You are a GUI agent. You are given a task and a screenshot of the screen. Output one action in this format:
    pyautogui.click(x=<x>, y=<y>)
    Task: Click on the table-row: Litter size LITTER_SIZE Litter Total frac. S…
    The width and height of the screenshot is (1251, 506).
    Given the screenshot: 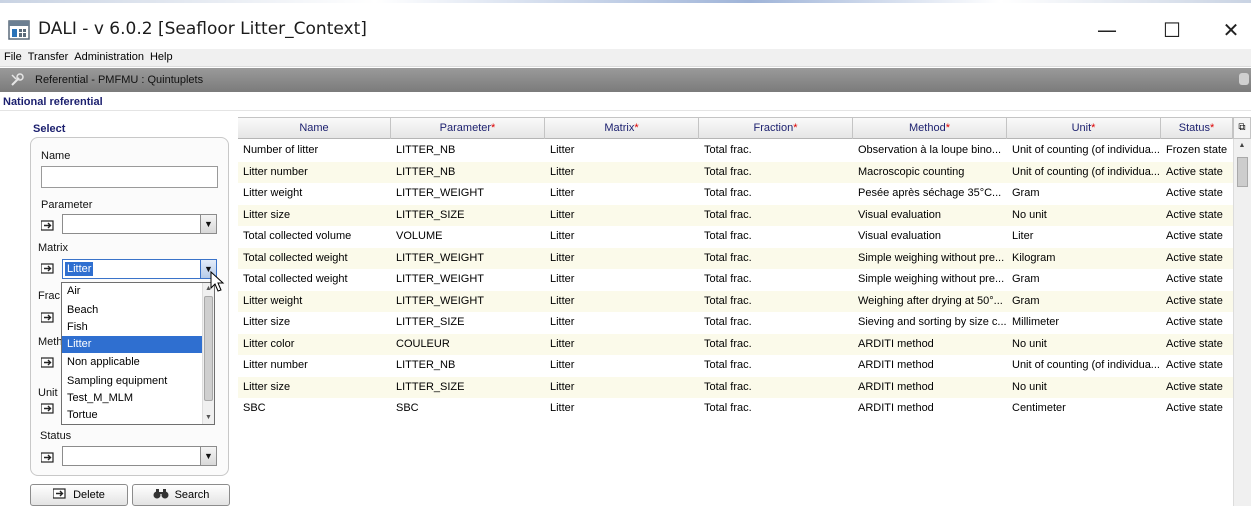 What is the action you would take?
    pyautogui.click(x=735, y=322)
    